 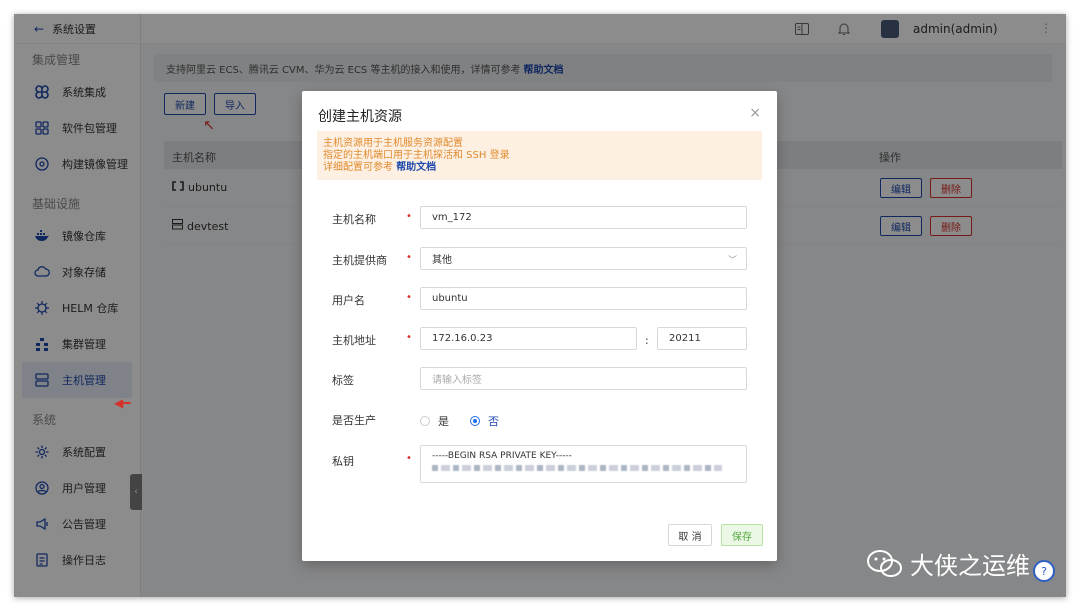 I want to click on help-icon: ?, so click(x=1044, y=571).